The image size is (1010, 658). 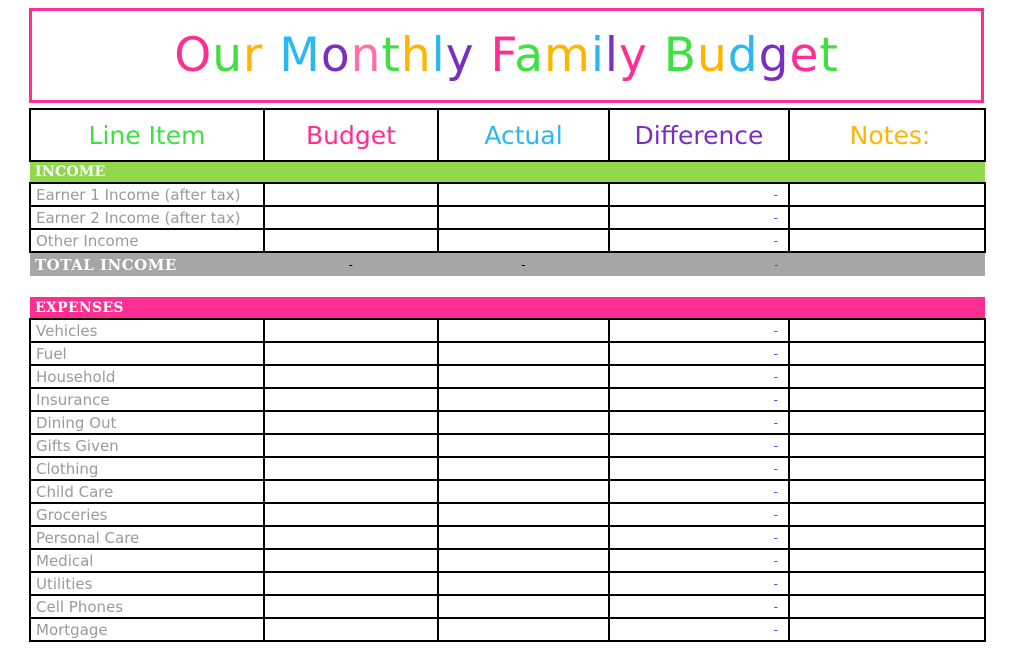 What do you see at coordinates (507, 583) in the screenshot?
I see `table-row: Utilities -` at bounding box center [507, 583].